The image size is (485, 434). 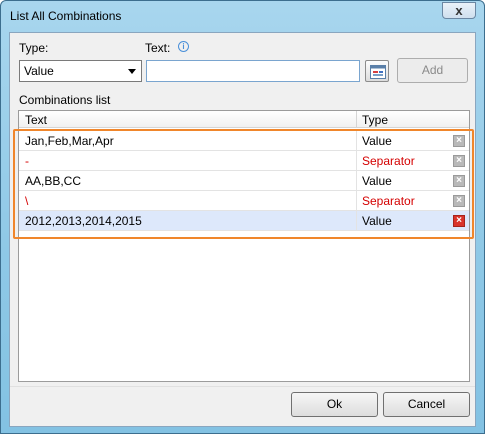 I want to click on list-row-selected: 2012,2013,2014,2015 Value ×, so click(x=244, y=221).